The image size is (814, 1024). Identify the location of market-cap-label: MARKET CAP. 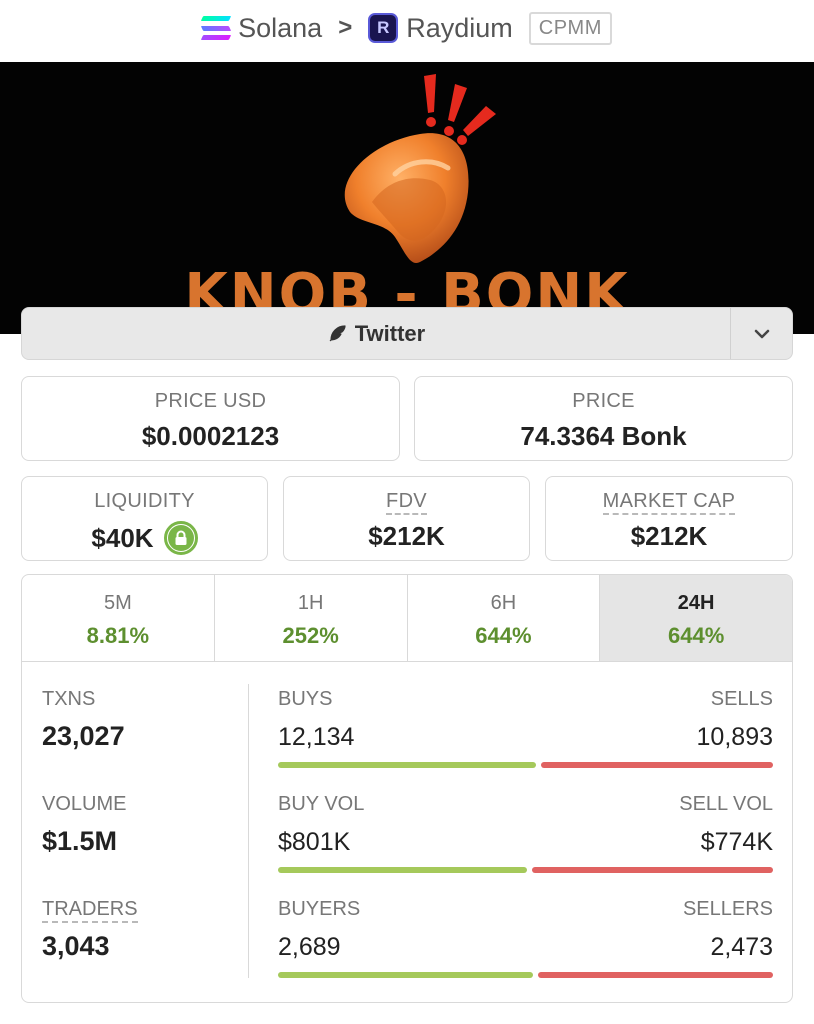
(669, 502).